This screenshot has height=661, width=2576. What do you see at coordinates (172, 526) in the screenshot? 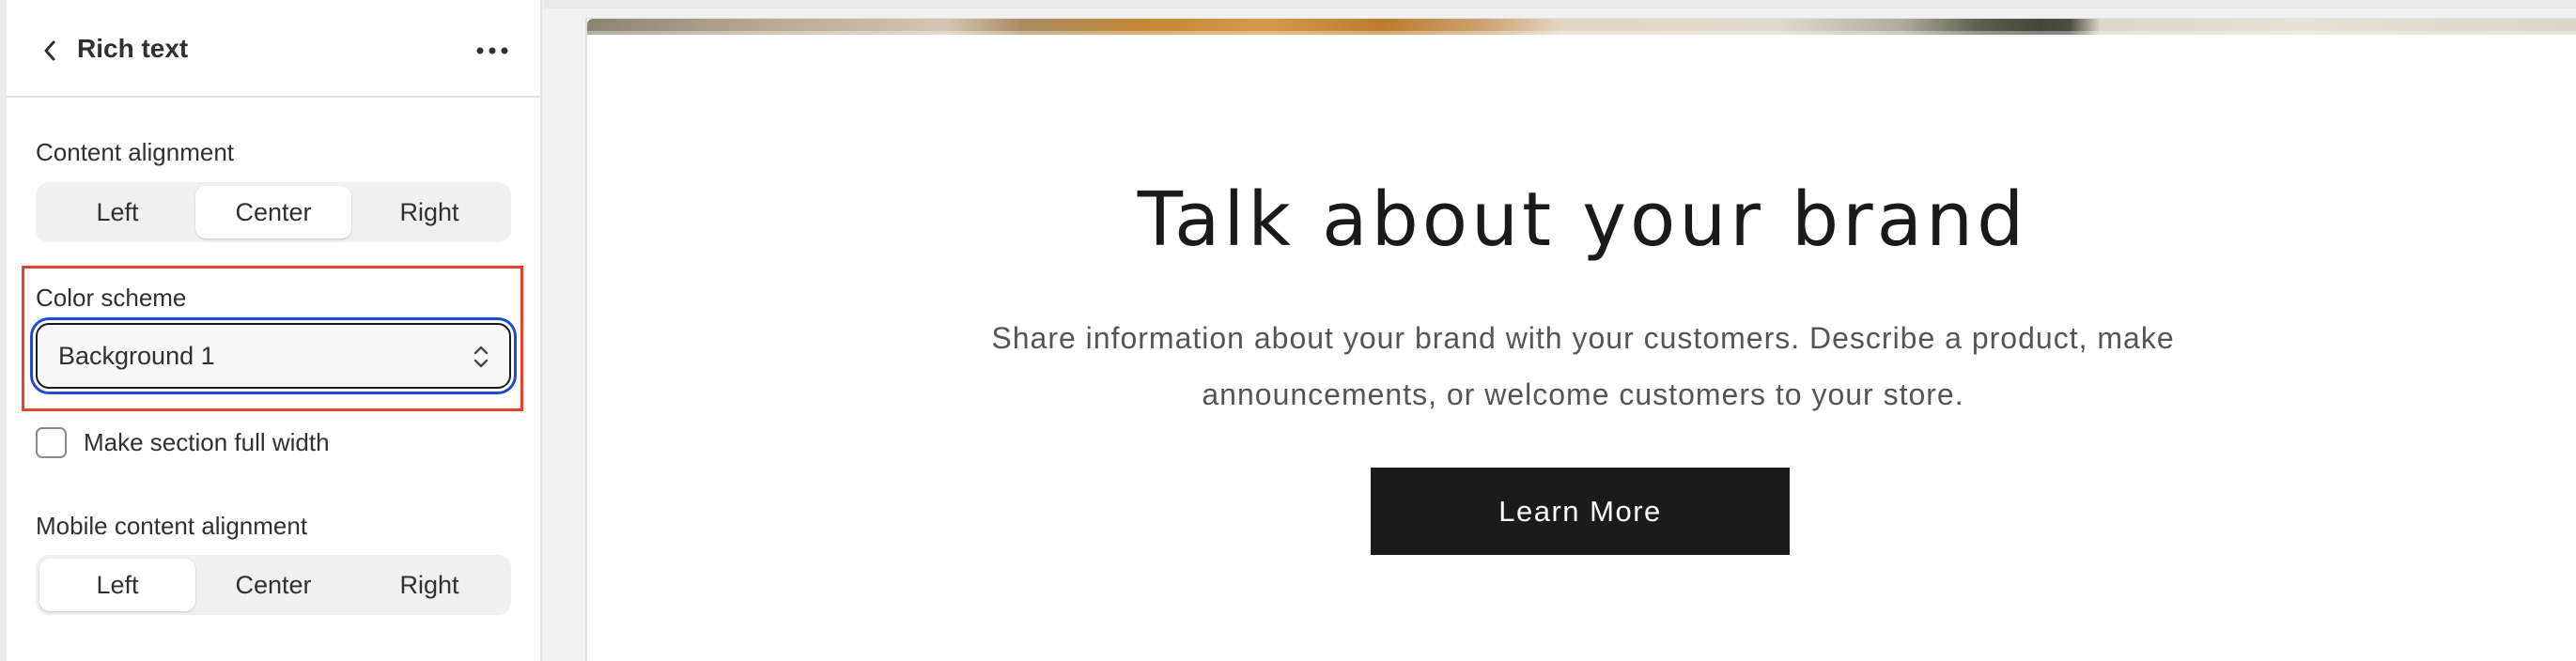
I see `mobile-alignment-label: Mobile content alignment` at bounding box center [172, 526].